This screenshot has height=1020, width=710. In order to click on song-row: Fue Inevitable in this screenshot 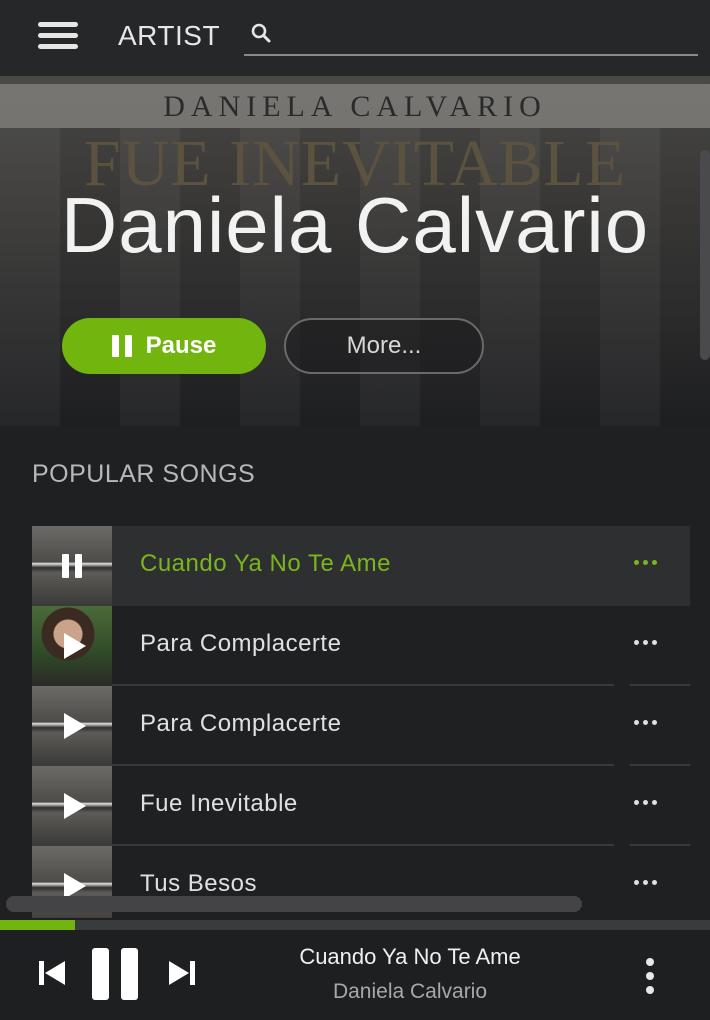, I will do `click(361, 806)`.